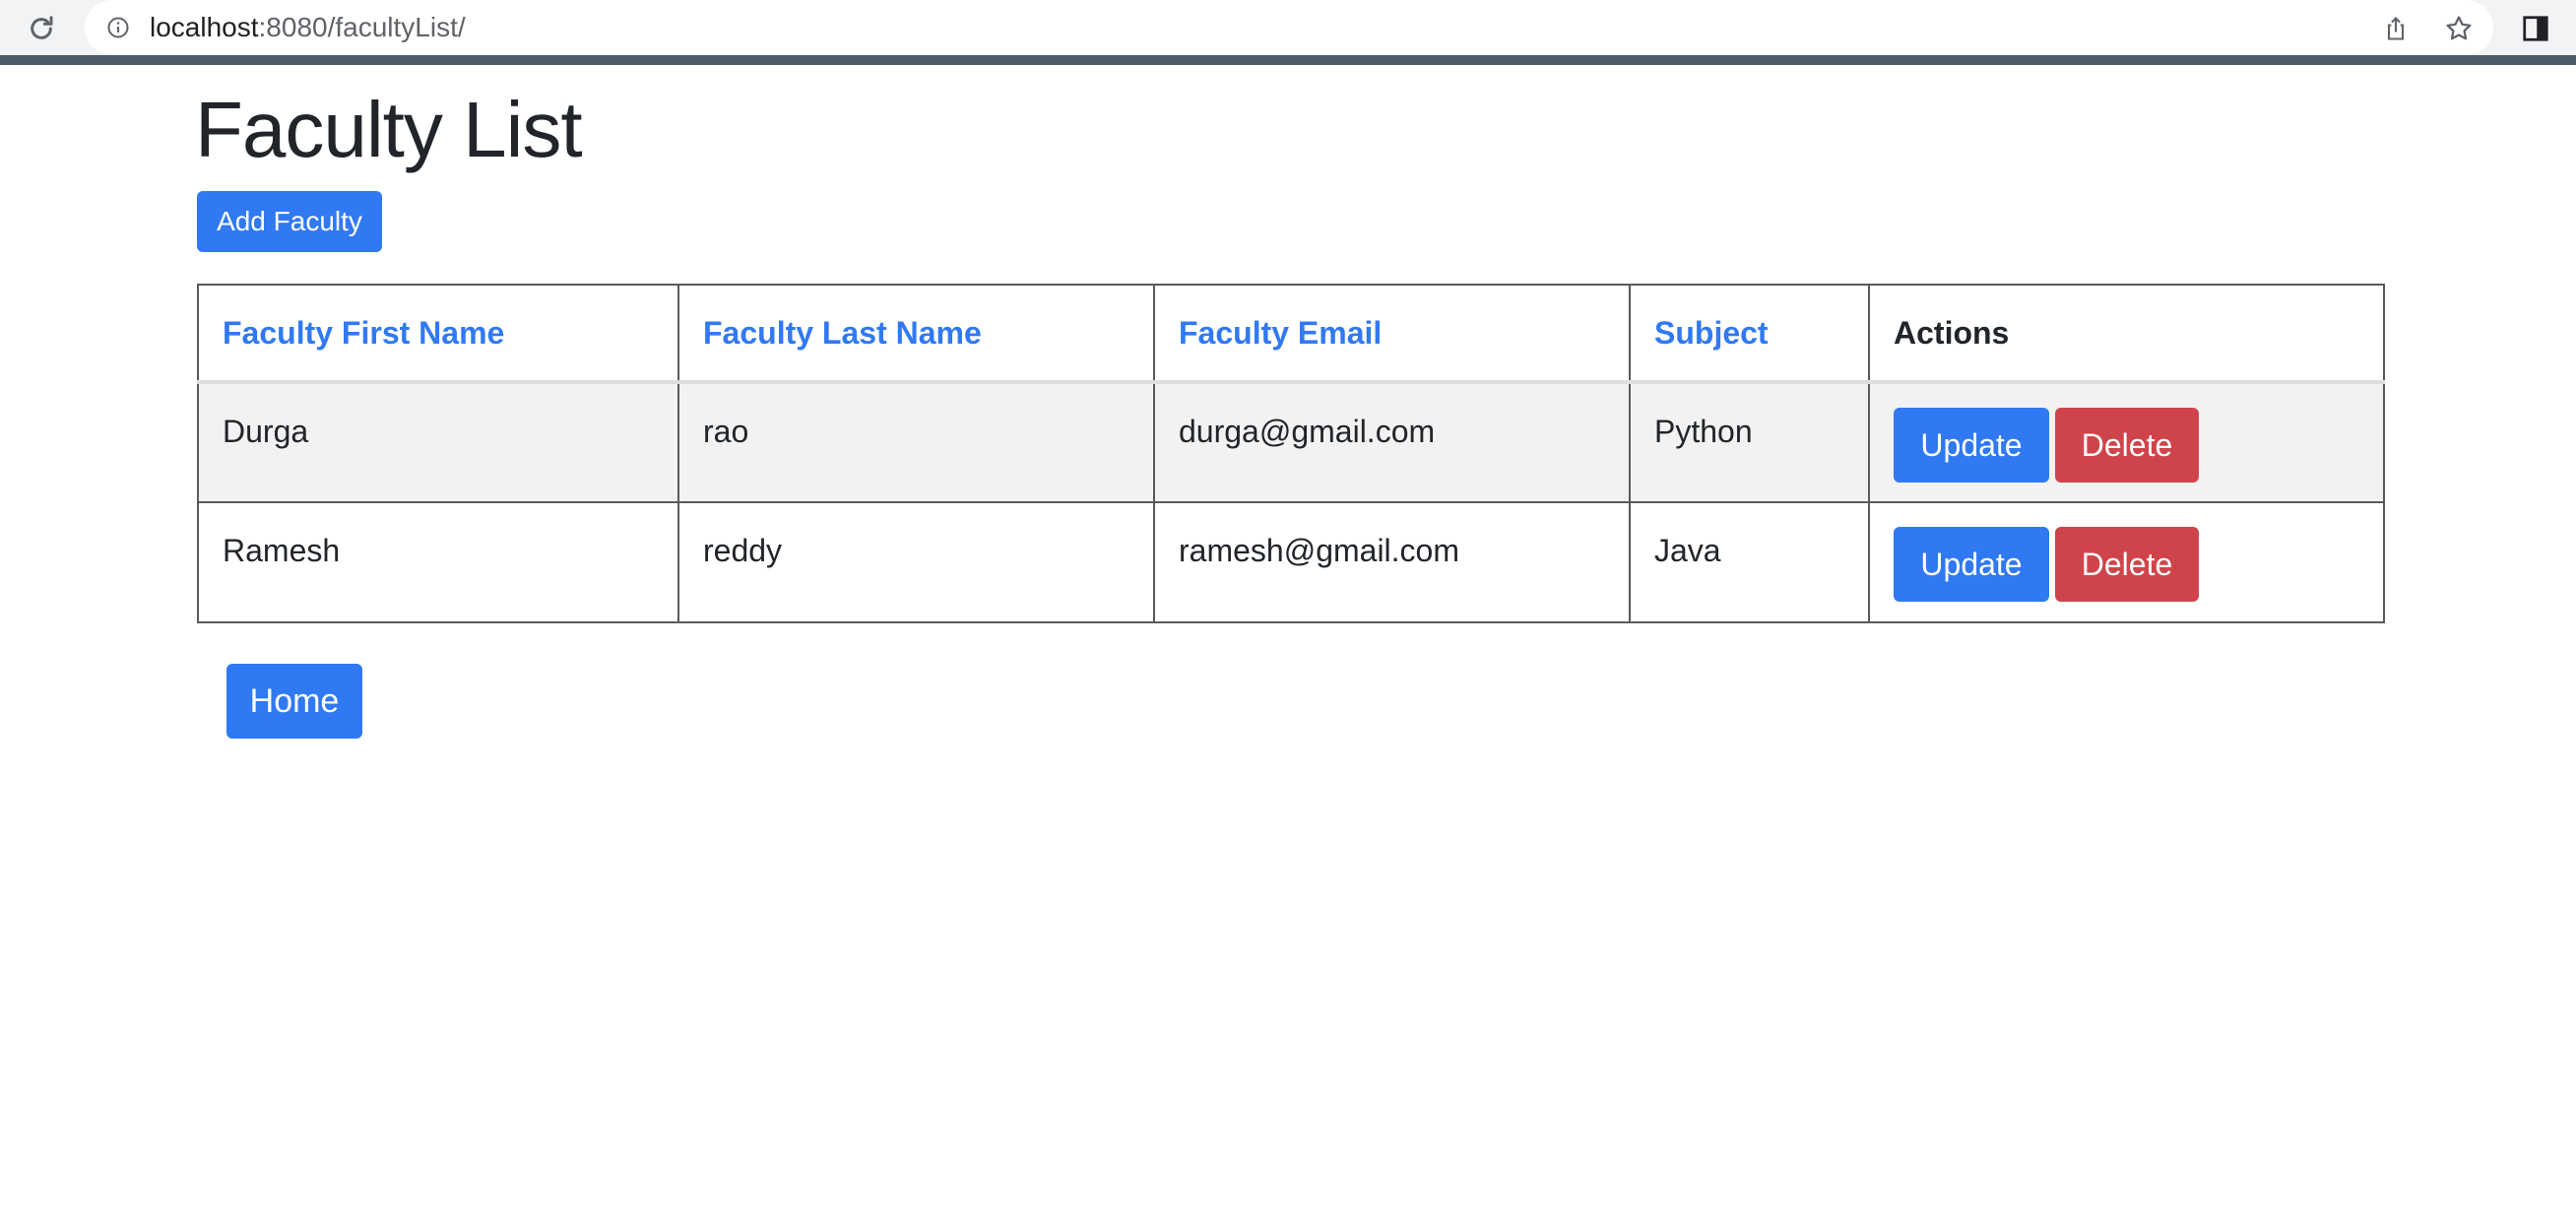 The height and width of the screenshot is (1229, 2576). Describe the element at coordinates (2459, 29) in the screenshot. I see `star-icon` at that location.